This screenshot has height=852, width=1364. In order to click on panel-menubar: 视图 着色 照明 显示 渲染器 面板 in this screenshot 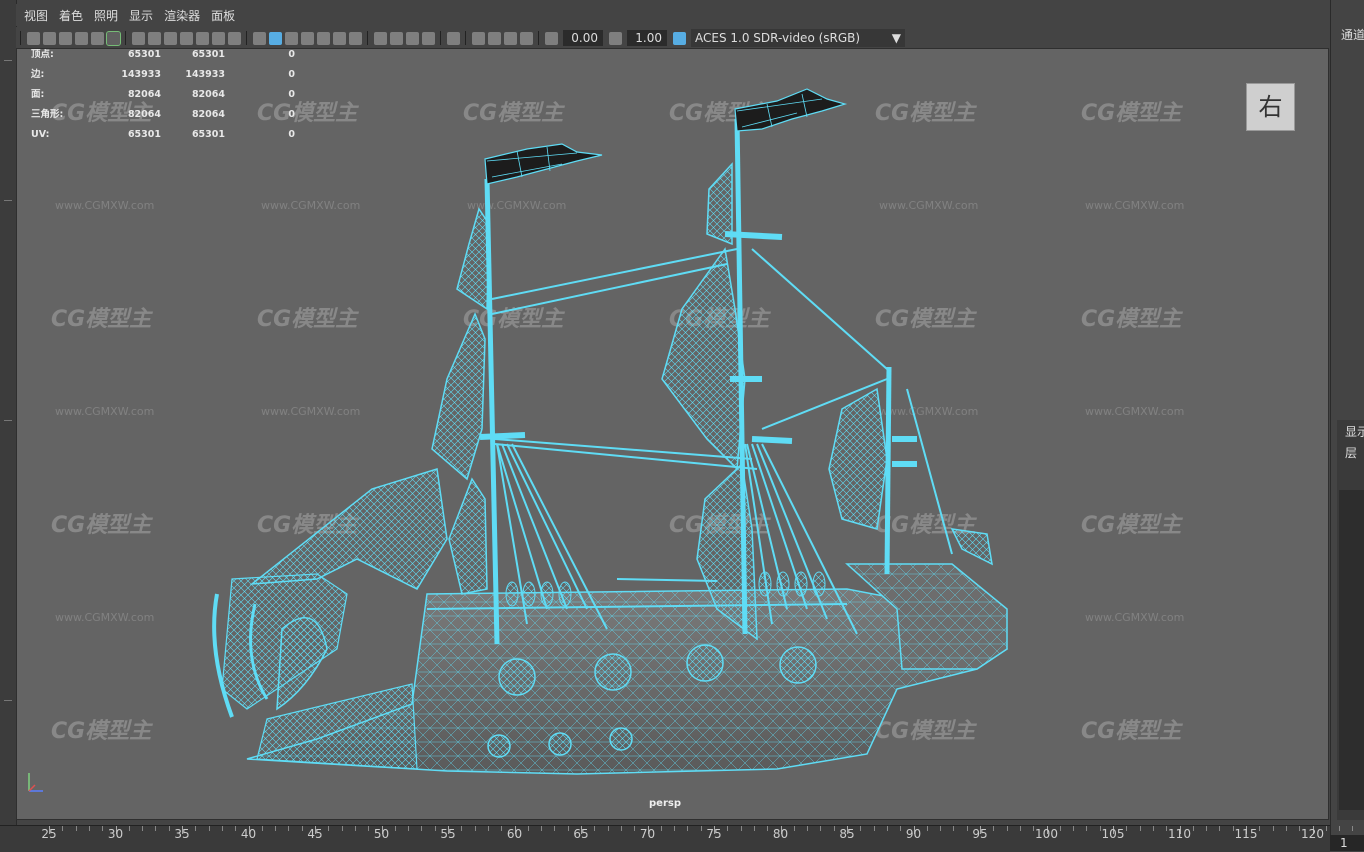, I will do `click(672, 15)`.